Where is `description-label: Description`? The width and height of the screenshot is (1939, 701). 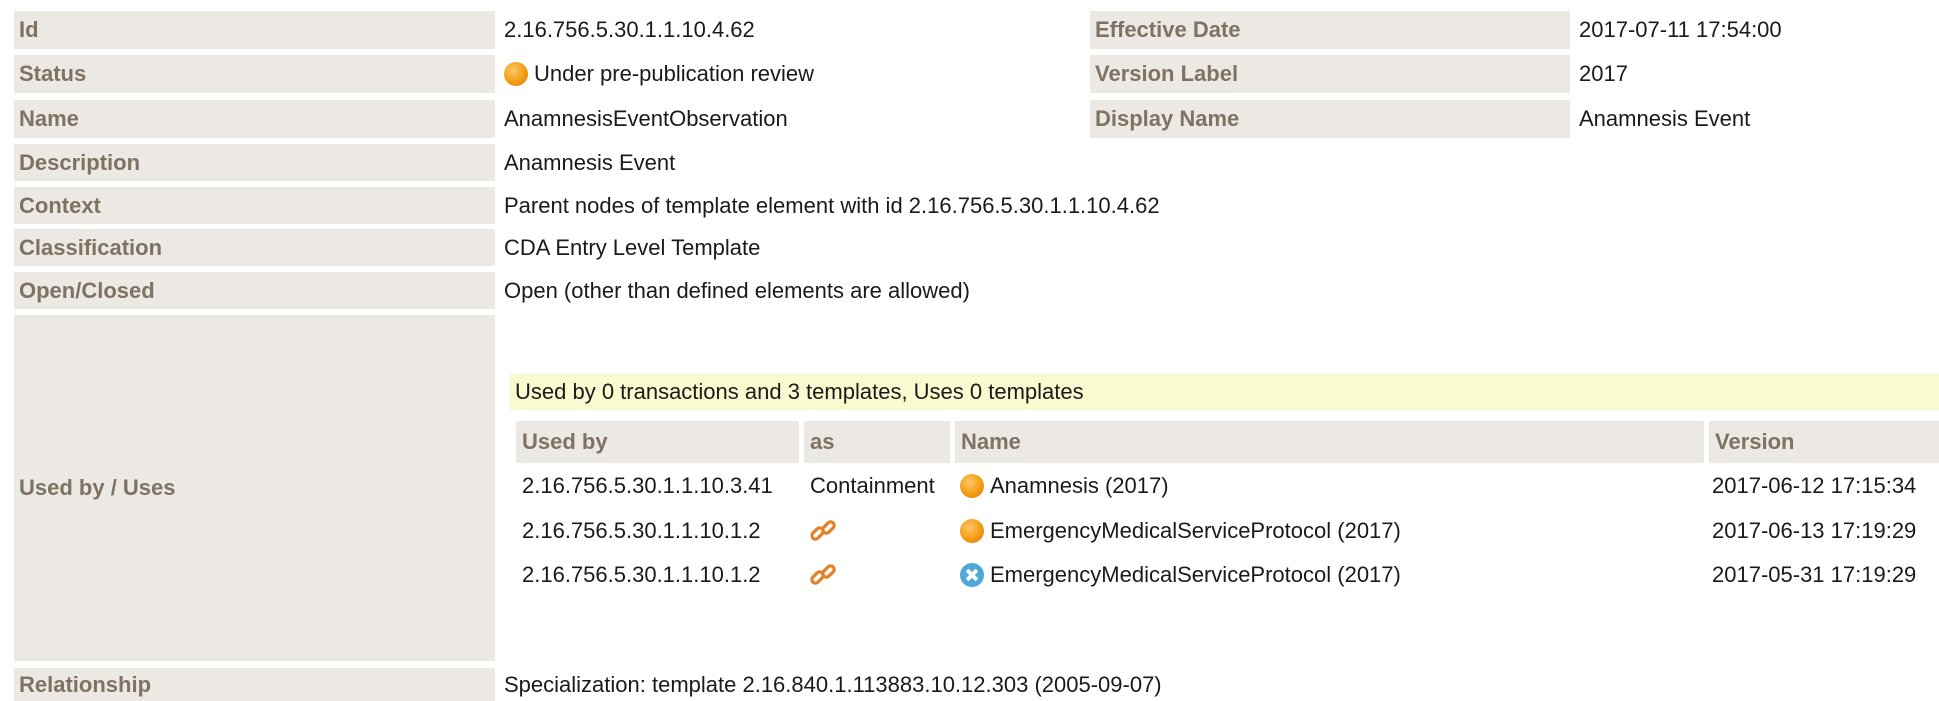 description-label: Description is located at coordinates (254, 162).